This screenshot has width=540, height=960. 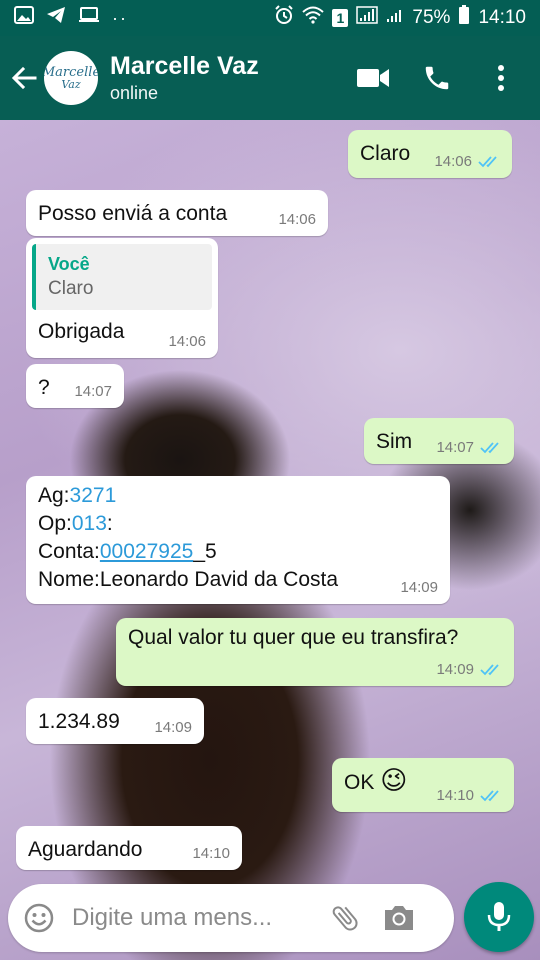 I want to click on voice-call-button, so click(x=437, y=78).